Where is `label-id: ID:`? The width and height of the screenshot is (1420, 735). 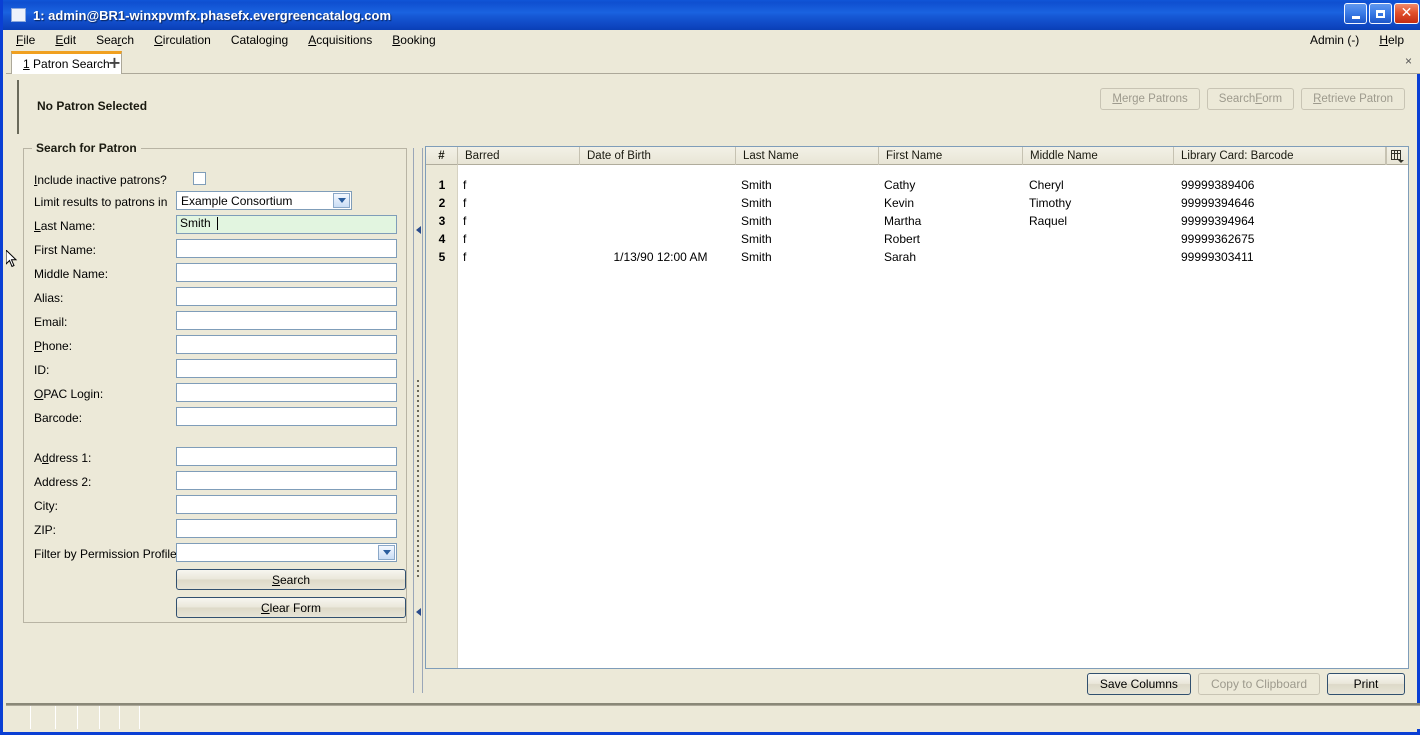 label-id: ID: is located at coordinates (42, 370).